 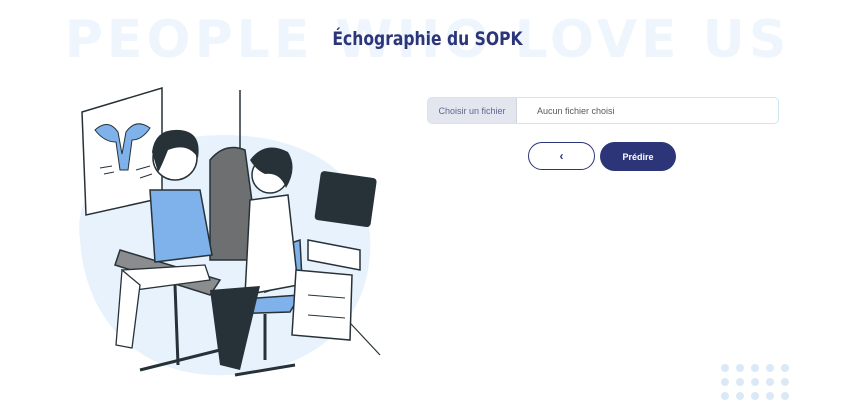 I want to click on choose-file-button: Choisir un fichier, so click(x=472, y=110).